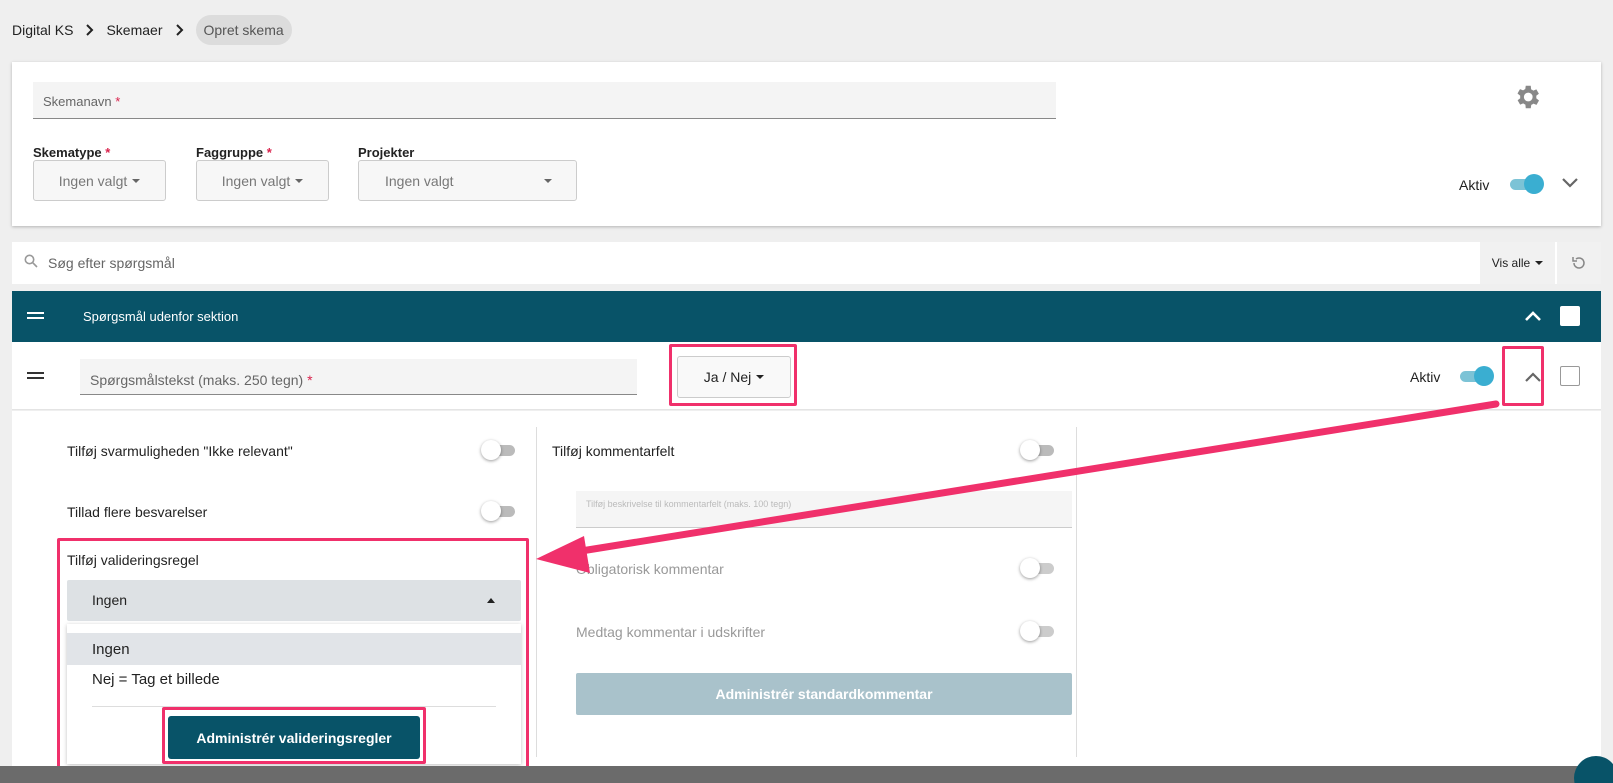 Image resolution: width=1613 pixels, height=783 pixels. Describe the element at coordinates (806, 774) in the screenshot. I see `bottom-bar` at that location.